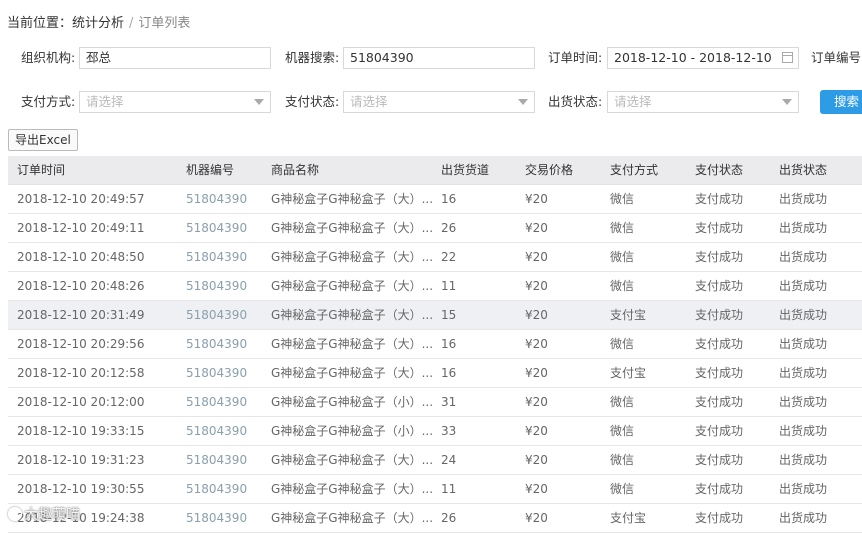 This screenshot has width=862, height=533. What do you see at coordinates (449, 315) in the screenshot?
I see `cell-slot: 15` at bounding box center [449, 315].